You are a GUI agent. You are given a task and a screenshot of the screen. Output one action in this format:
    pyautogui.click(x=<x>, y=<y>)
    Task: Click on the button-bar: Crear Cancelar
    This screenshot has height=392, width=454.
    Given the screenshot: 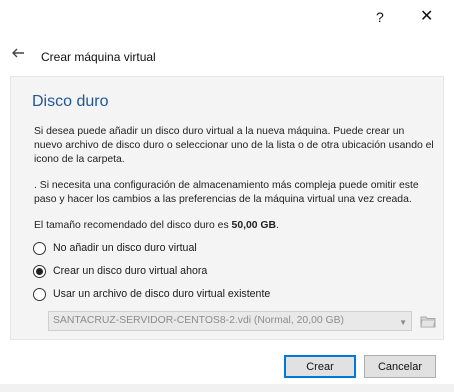 What is the action you would take?
    pyautogui.click(x=227, y=362)
    